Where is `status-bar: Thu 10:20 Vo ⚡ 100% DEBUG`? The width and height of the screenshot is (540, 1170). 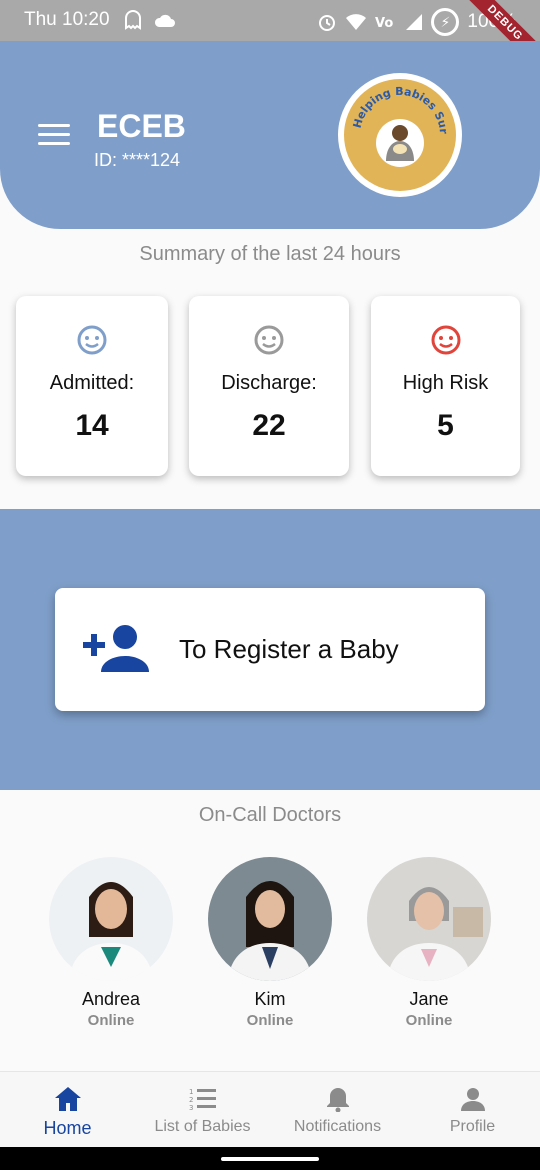 status-bar: Thu 10:20 Vo ⚡ 100% DEBUG is located at coordinates (270, 41).